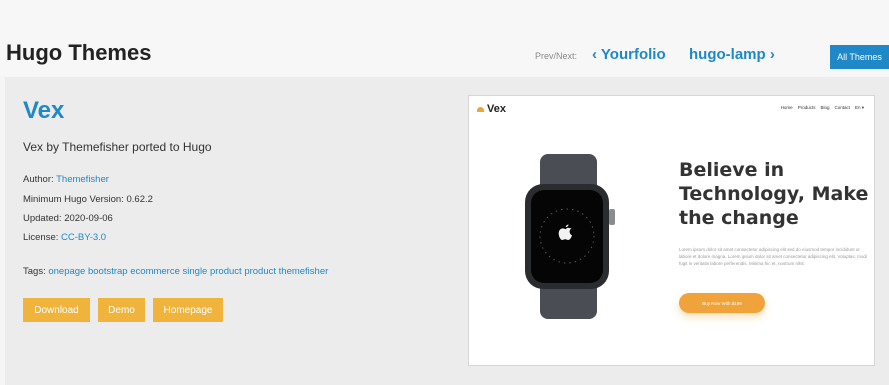  What do you see at coordinates (556, 56) in the screenshot?
I see `prevnext-label: Prev/Next:` at bounding box center [556, 56].